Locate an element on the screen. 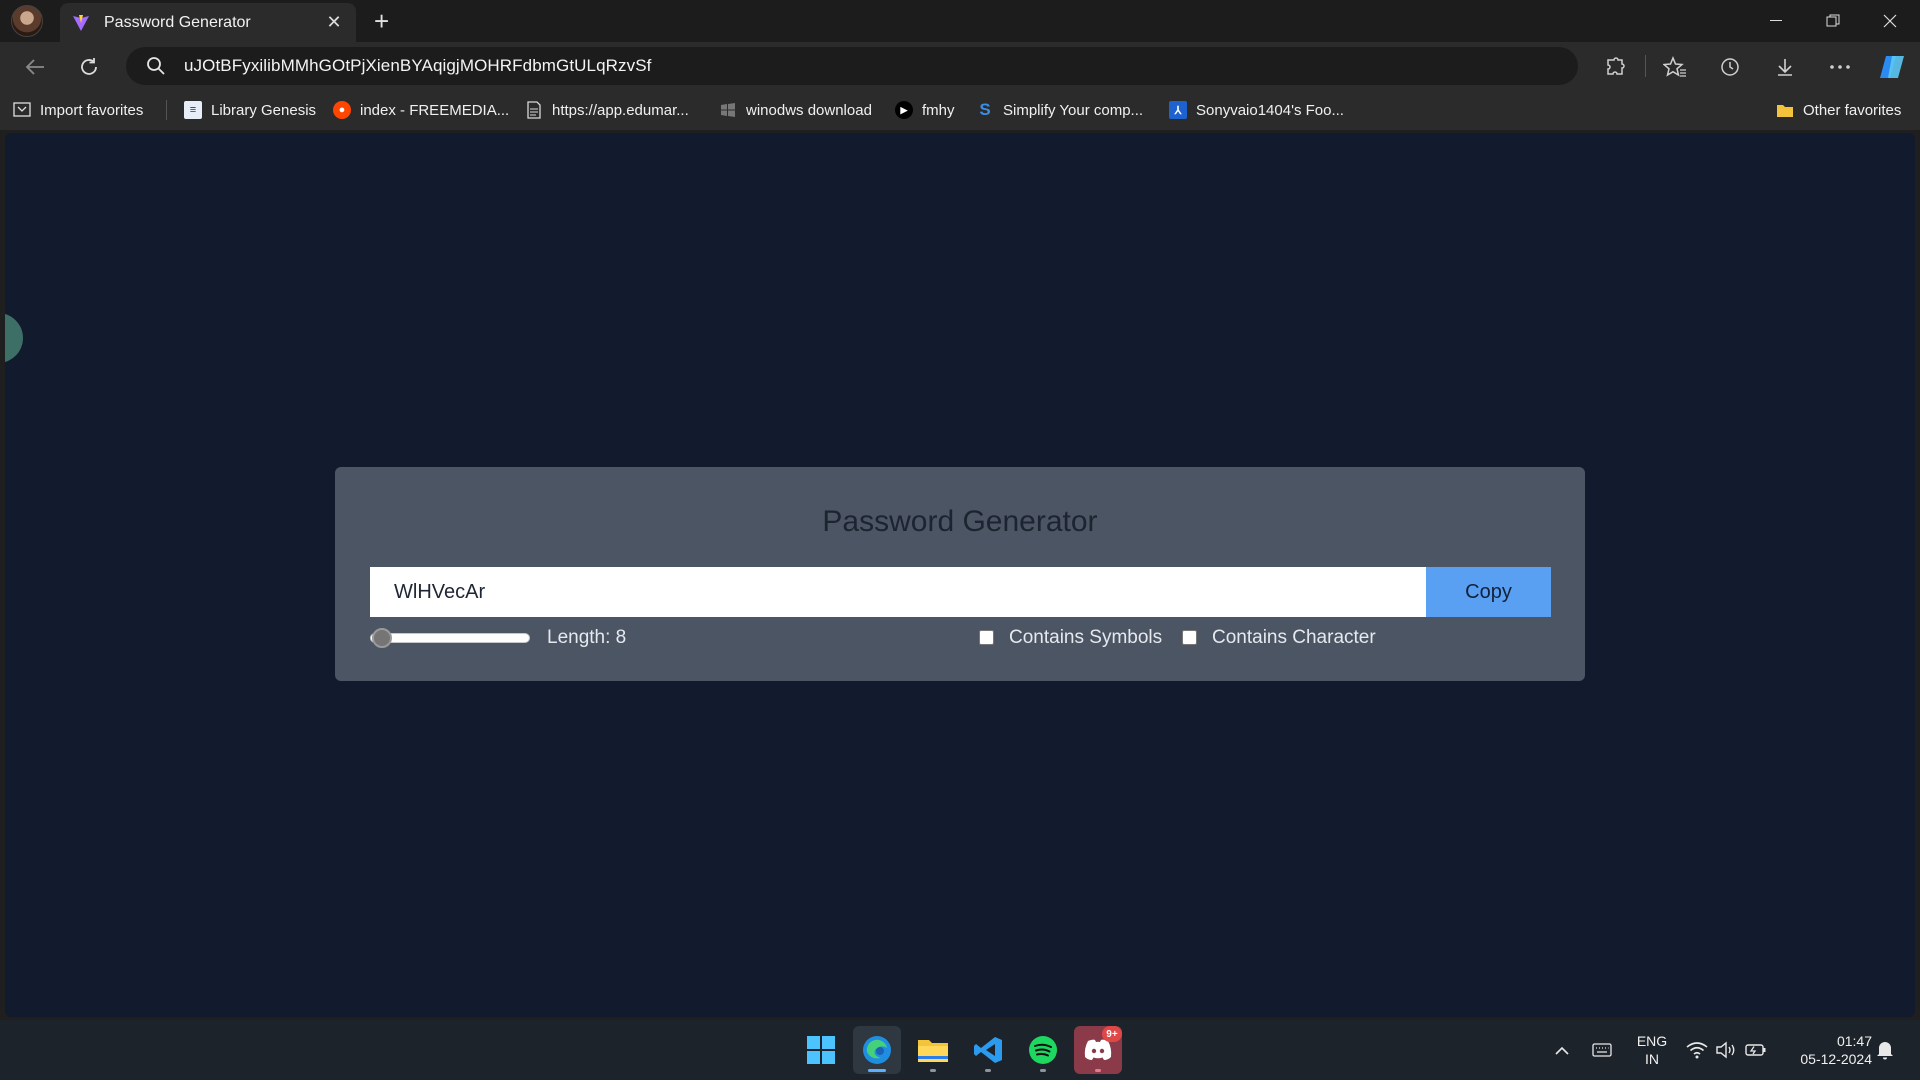 The height and width of the screenshot is (1080, 1920). more-options-icon is located at coordinates (1840, 67).